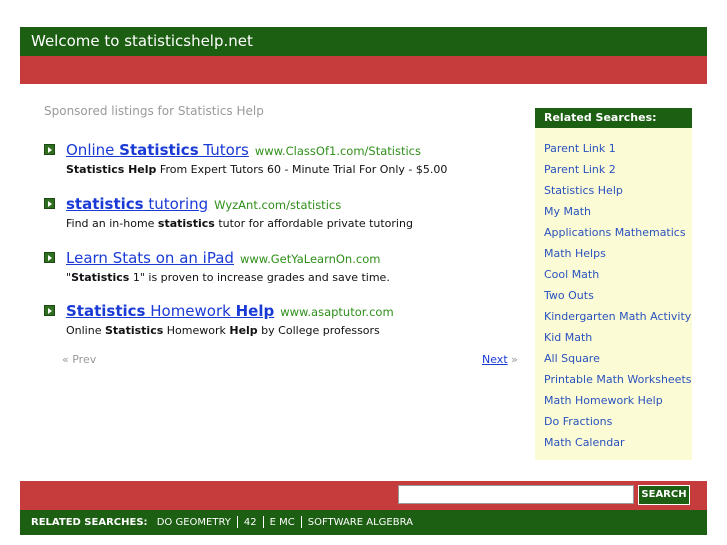 This screenshot has width=727, height=545. I want to click on footer-link: DO GEOMETRY, so click(194, 522).